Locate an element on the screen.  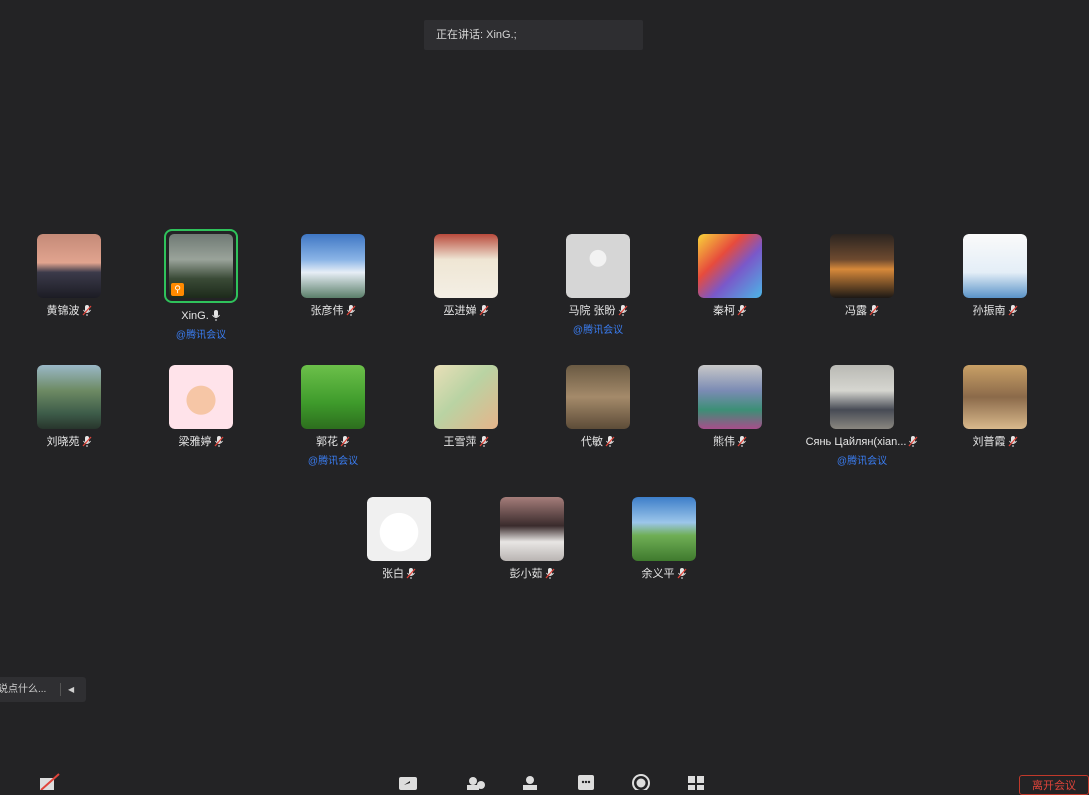
participant-name-row: 代敏 is located at coordinates (598, 442).